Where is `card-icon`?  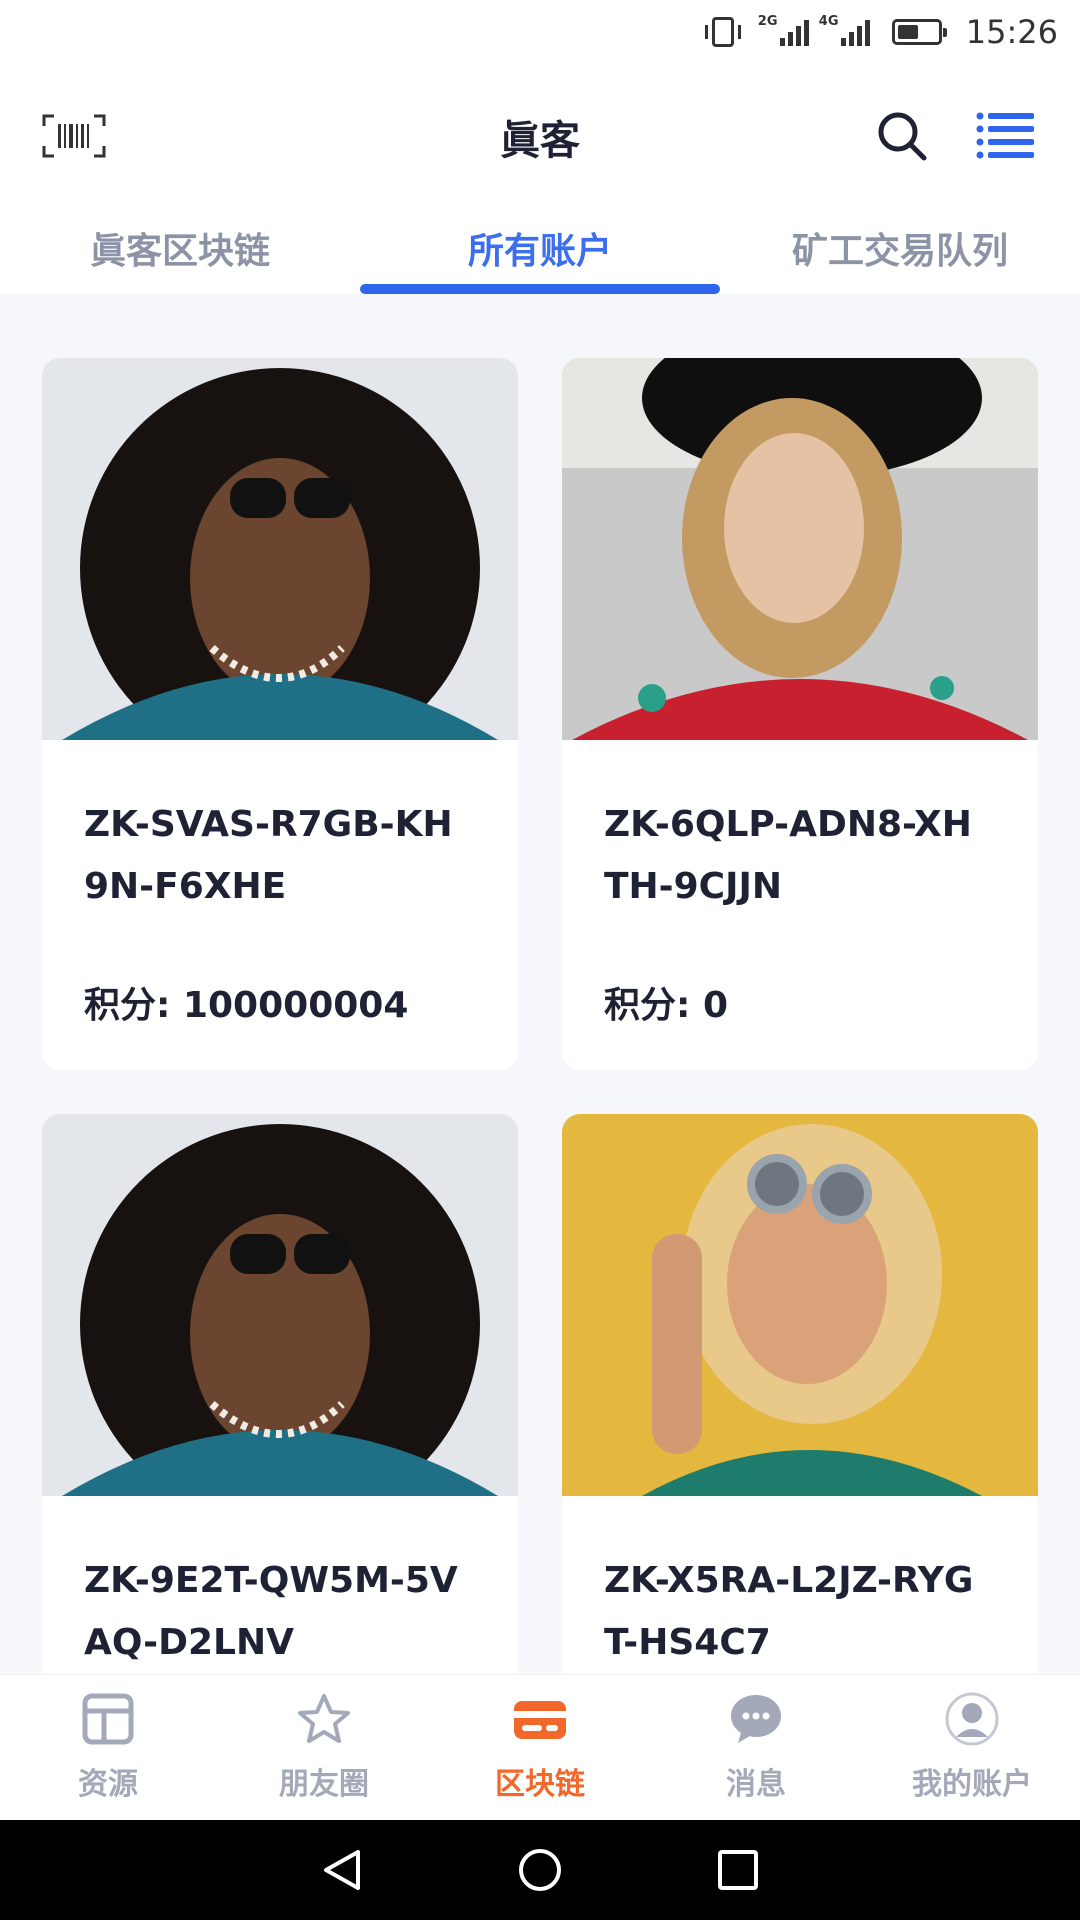 card-icon is located at coordinates (540, 1720).